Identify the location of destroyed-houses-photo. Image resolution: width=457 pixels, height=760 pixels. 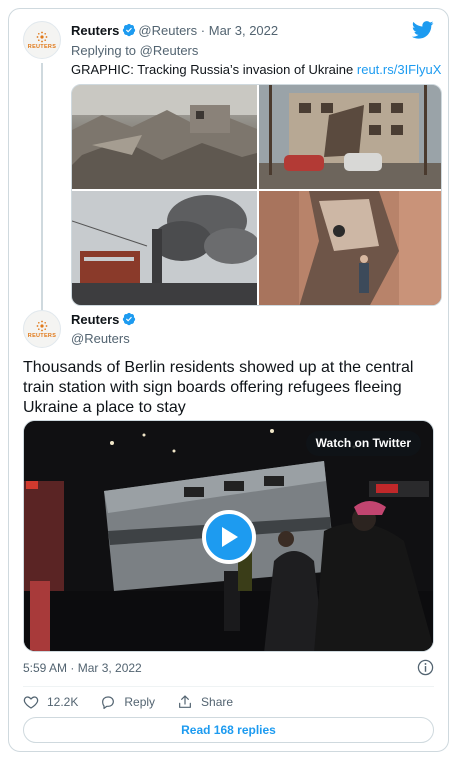
(164, 137).